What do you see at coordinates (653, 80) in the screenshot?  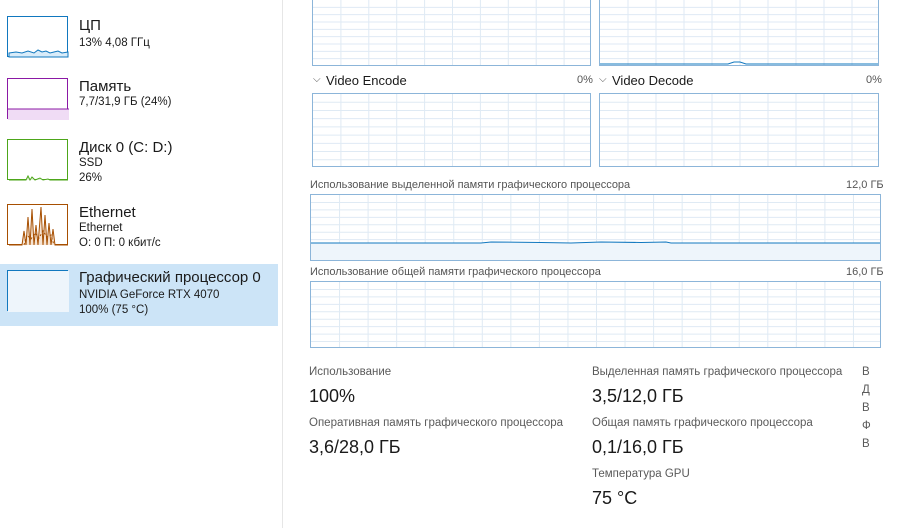 I see `video-decode-label: Video Decode` at bounding box center [653, 80].